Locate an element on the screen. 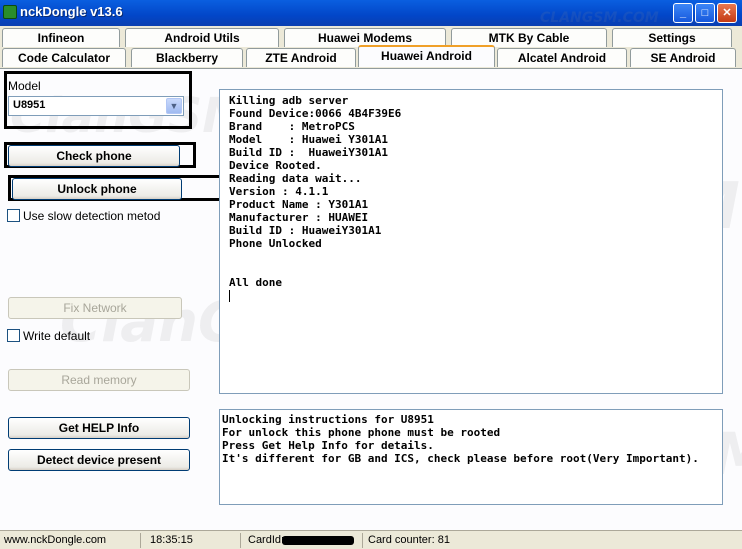  detect-device-button: Detect device present is located at coordinates (99, 460).